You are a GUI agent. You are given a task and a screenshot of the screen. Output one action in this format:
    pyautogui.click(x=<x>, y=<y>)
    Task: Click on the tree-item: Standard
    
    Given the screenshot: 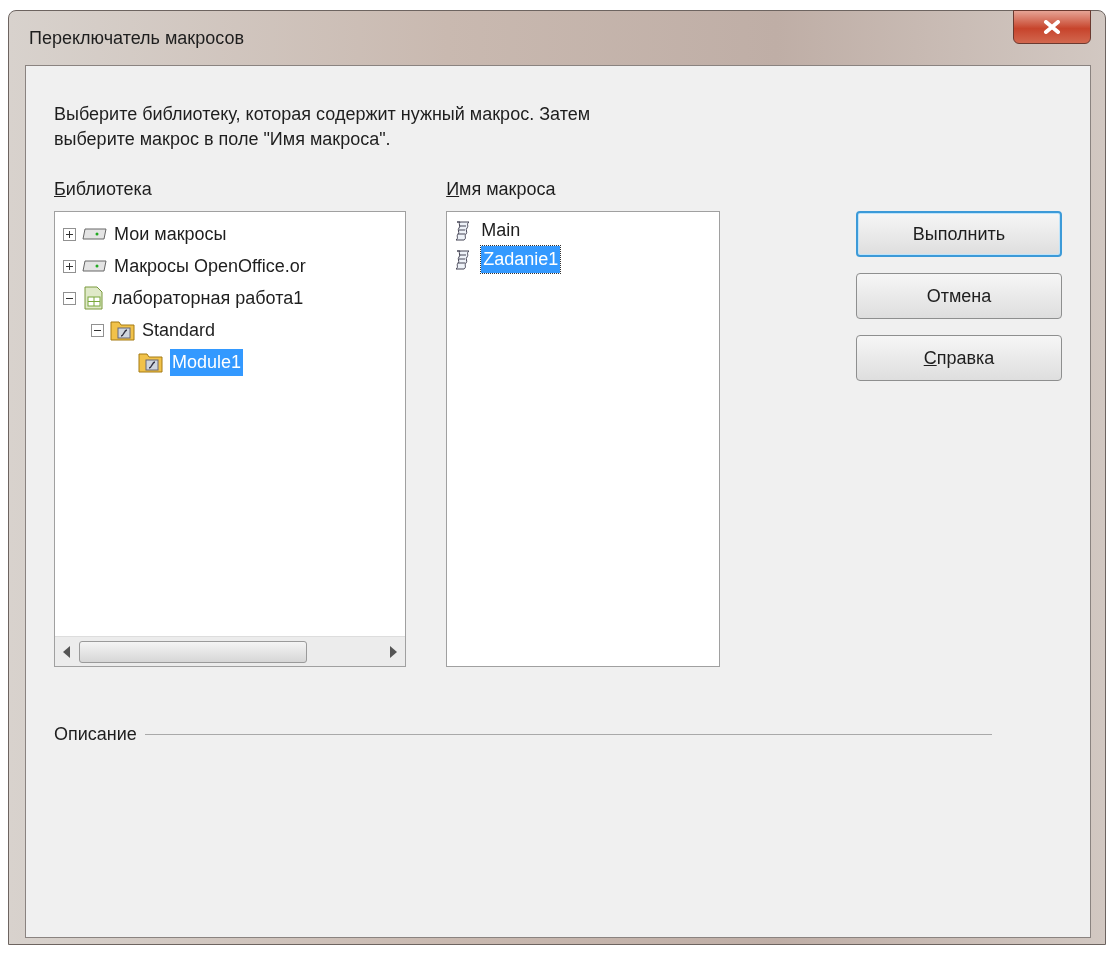 What is the action you would take?
    pyautogui.click(x=179, y=330)
    